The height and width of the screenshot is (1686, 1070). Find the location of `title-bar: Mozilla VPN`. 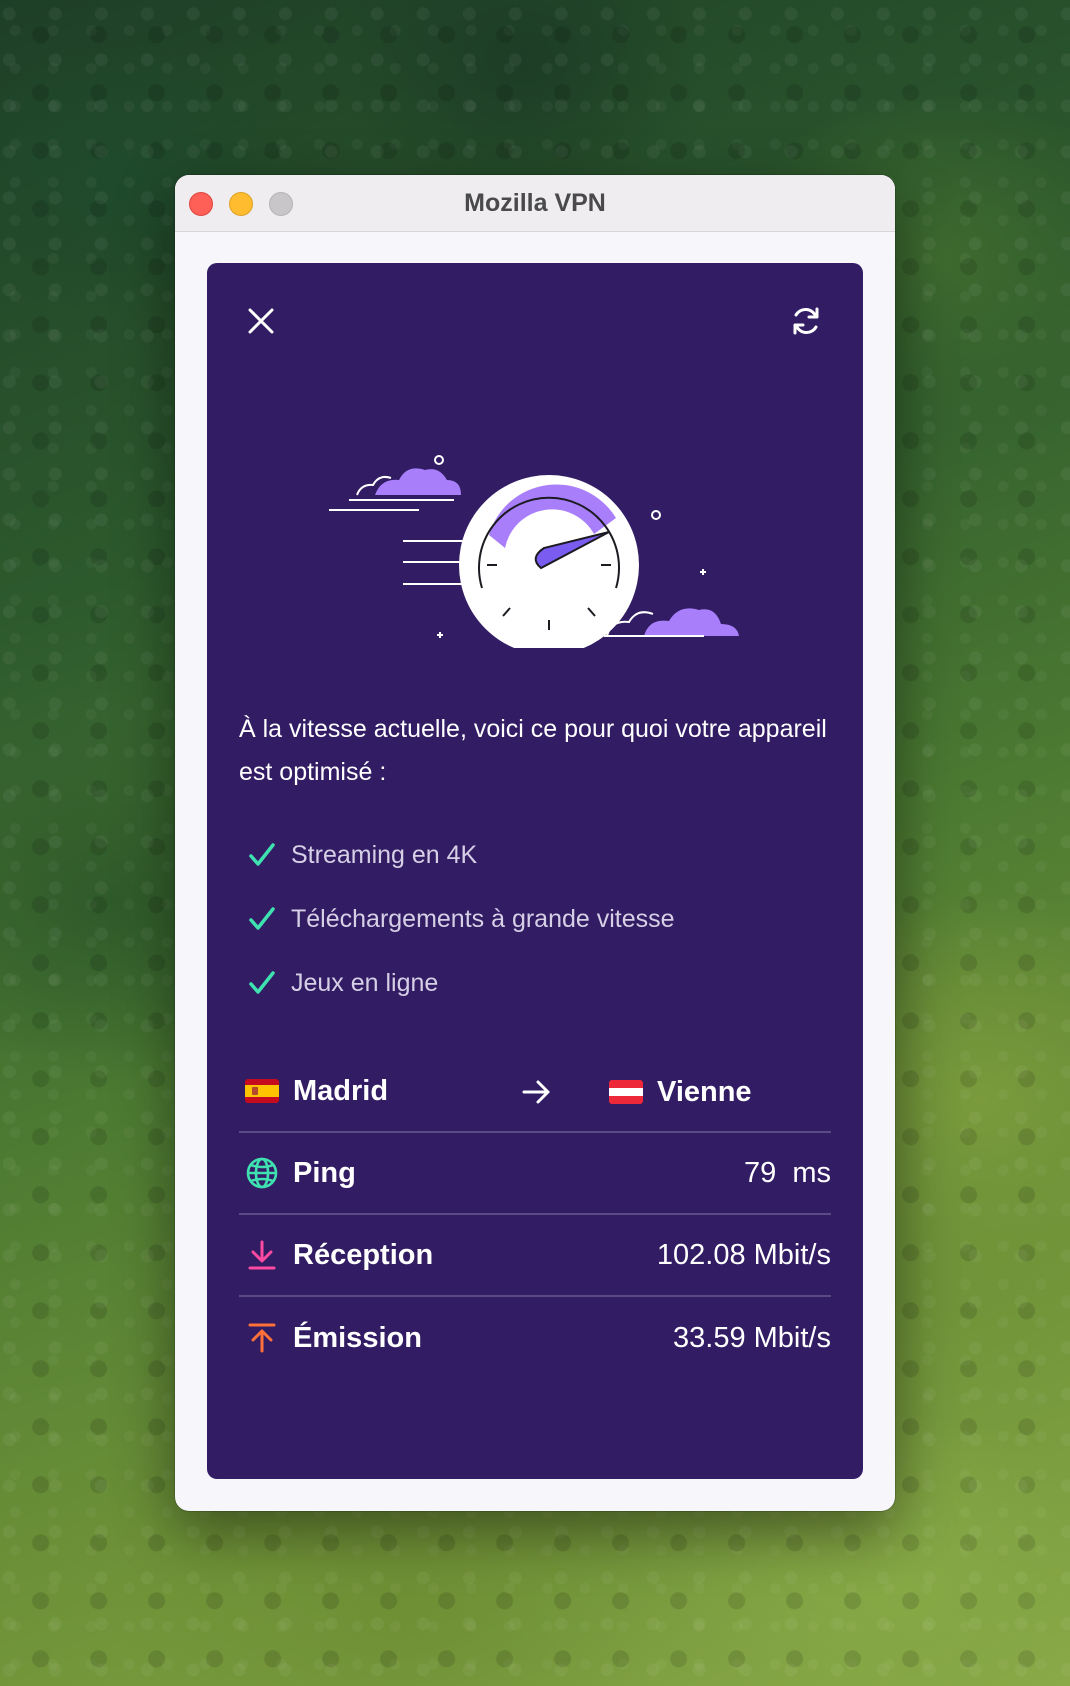

title-bar: Mozilla VPN is located at coordinates (535, 203).